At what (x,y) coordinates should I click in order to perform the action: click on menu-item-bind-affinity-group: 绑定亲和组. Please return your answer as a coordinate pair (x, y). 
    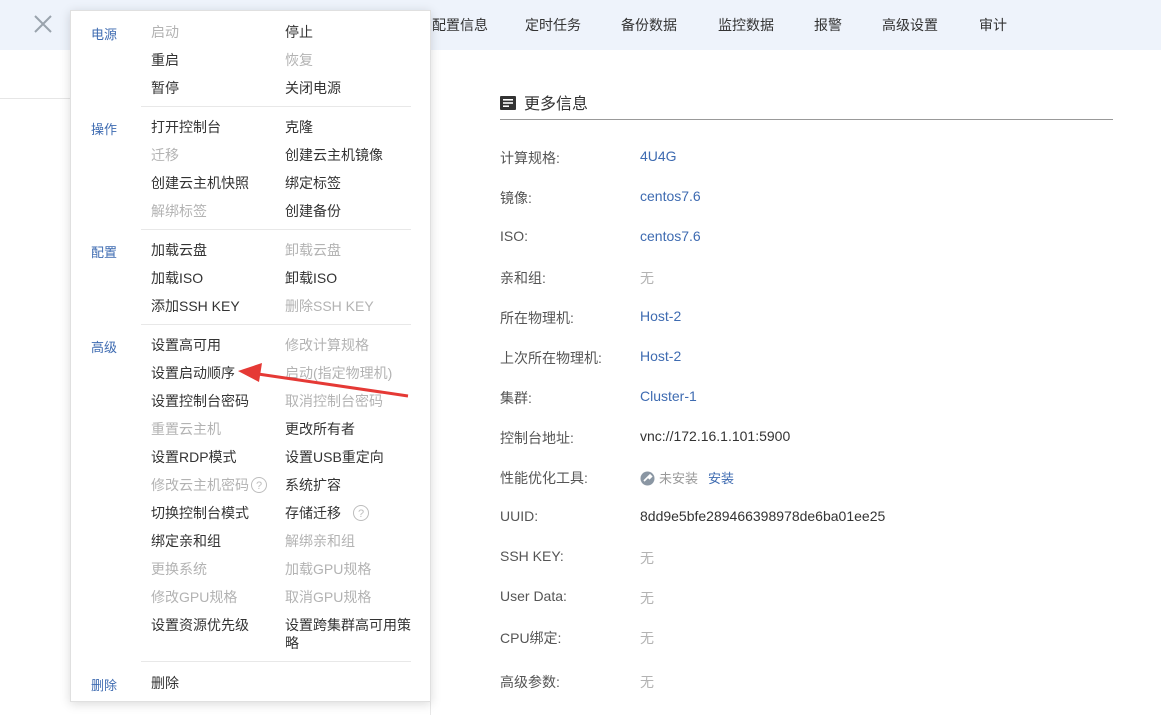
    Looking at the image, I should click on (186, 541).